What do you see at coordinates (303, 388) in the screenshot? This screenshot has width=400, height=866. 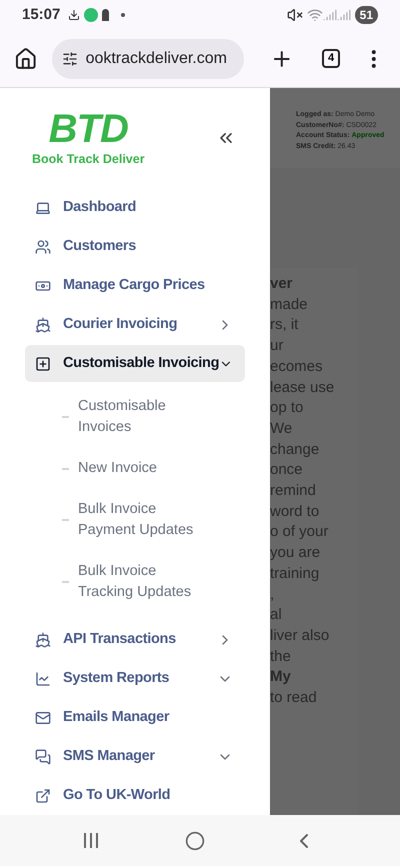 I see `paragraph-line: lease use` at bounding box center [303, 388].